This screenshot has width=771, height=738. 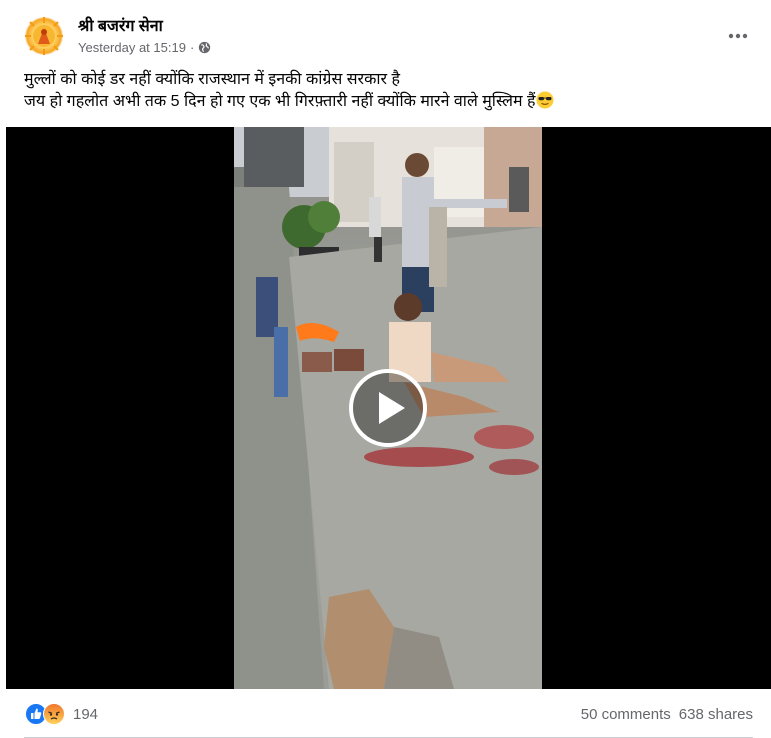 I want to click on post-timestamp: Yesterday at 15:19, so click(x=132, y=47).